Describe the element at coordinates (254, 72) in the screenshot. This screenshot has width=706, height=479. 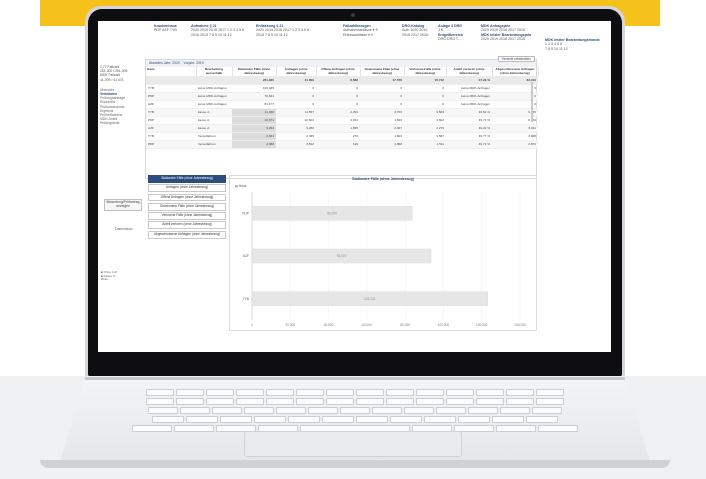
I see `column-header: Stationäre Fälle (ohne Jahresbezug)` at that location.